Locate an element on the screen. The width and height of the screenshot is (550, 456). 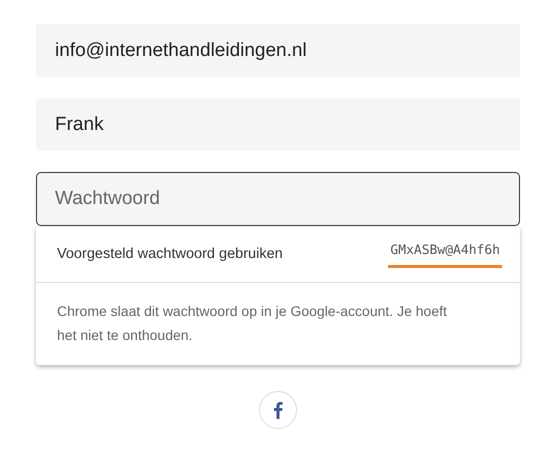
input-field: Wachtwoord is located at coordinates (278, 199).